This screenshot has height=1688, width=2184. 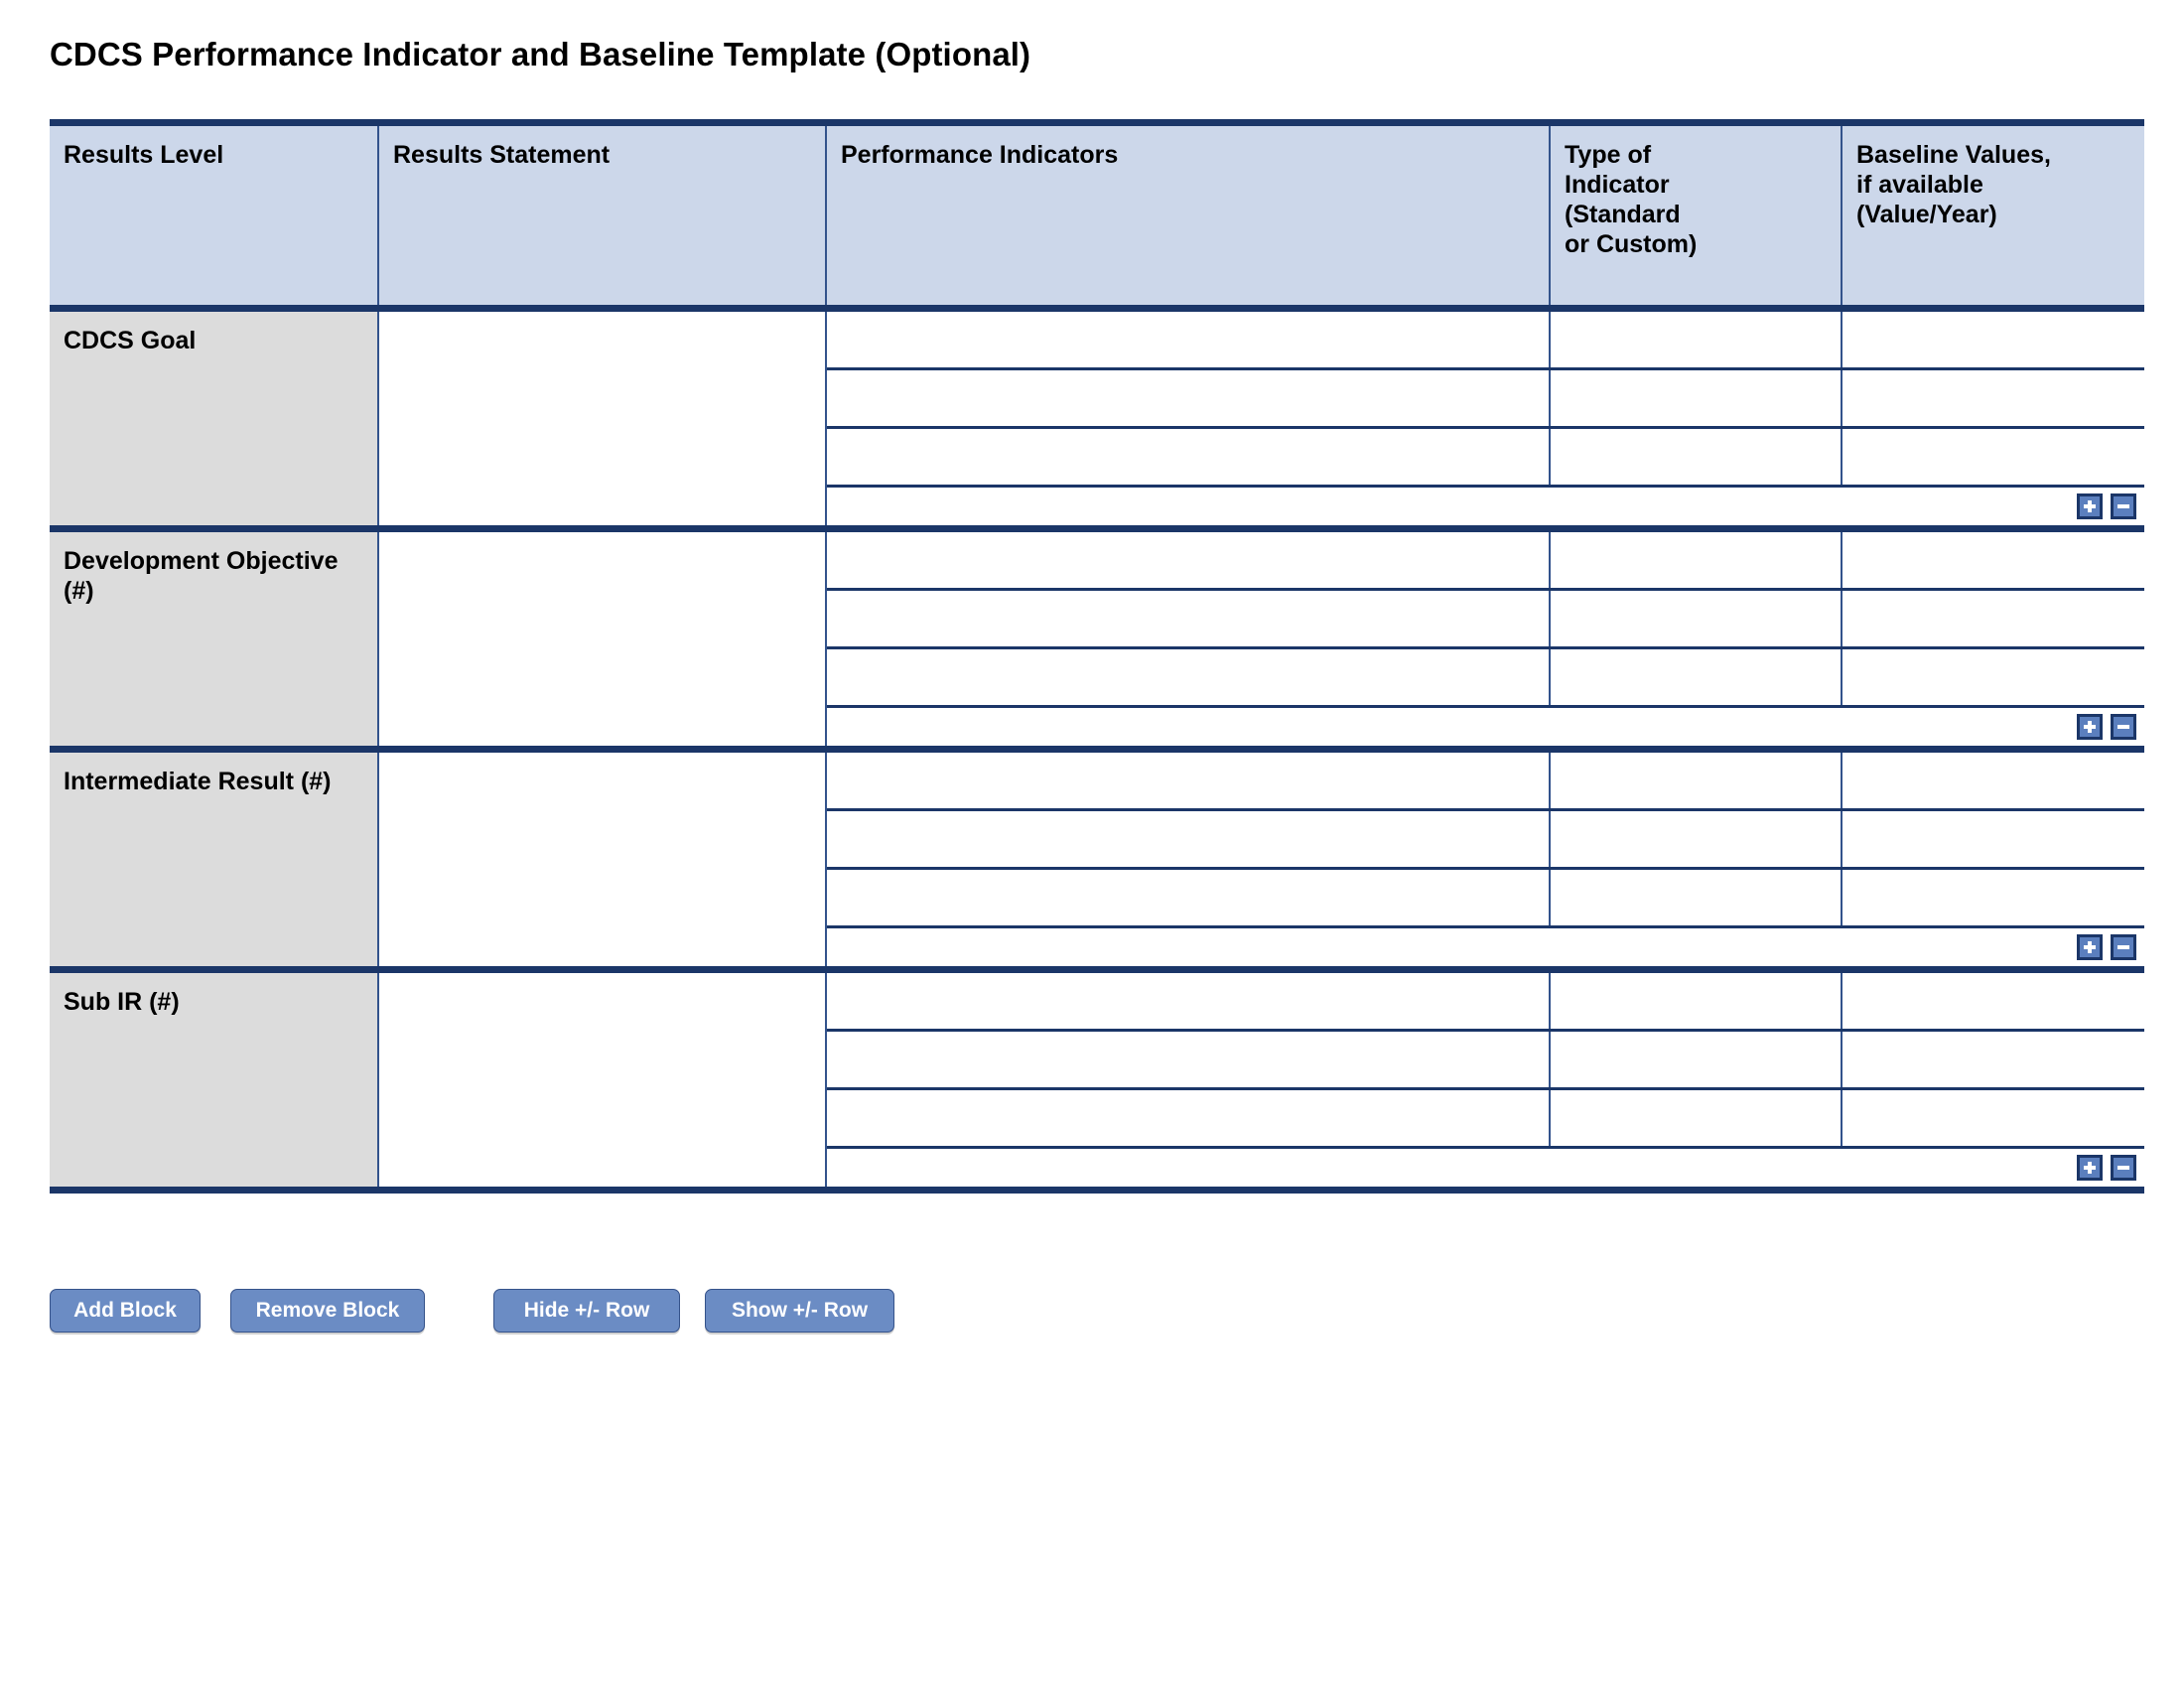 What do you see at coordinates (799, 1311) in the screenshot?
I see `show-plus-minus-row-button: Show +/- Row` at bounding box center [799, 1311].